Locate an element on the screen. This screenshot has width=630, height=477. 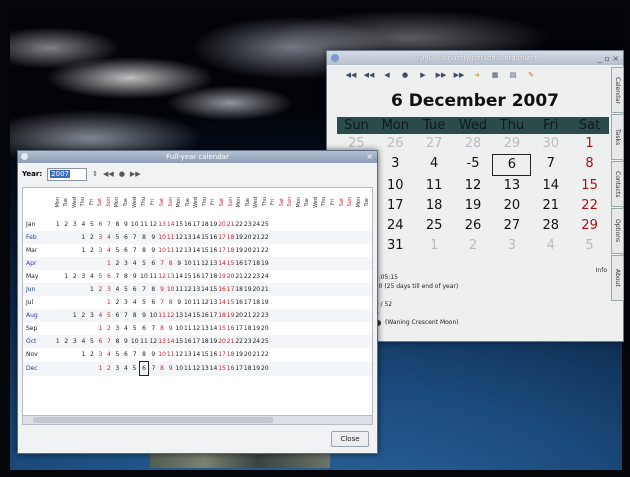
day-cell: 19 is located at coordinates (473, 206).